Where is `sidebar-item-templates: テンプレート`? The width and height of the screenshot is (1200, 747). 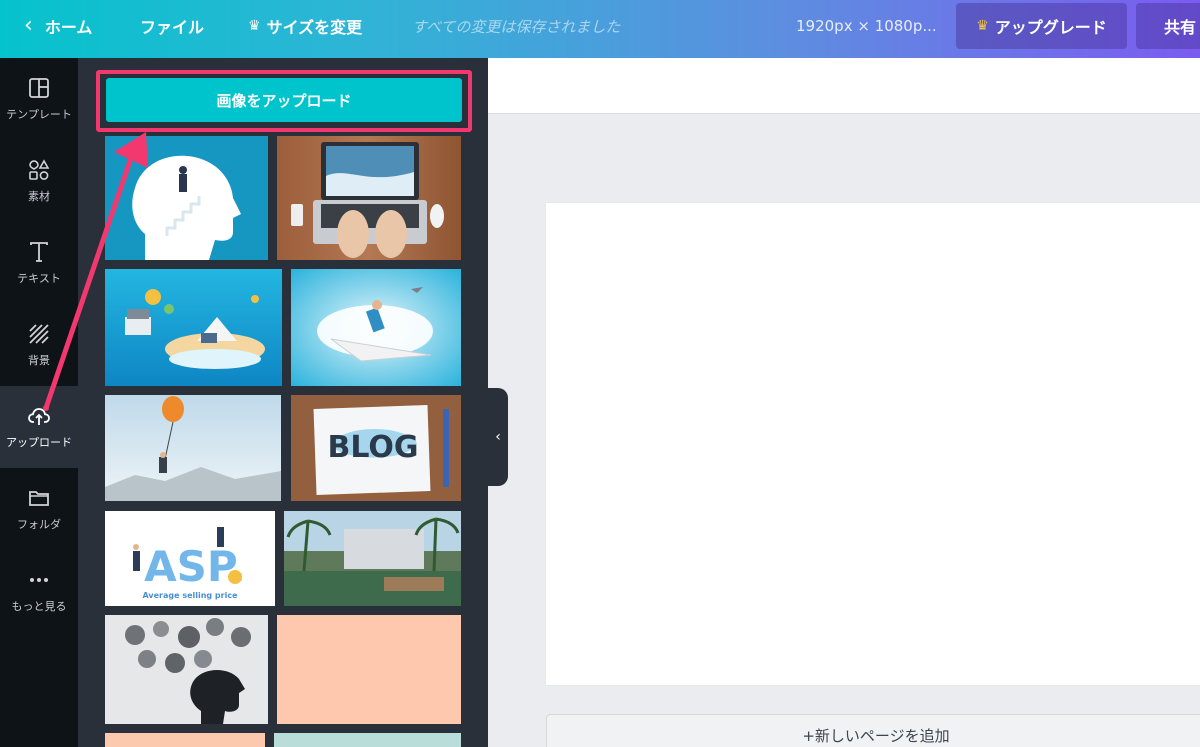 sidebar-item-templates: テンプレート is located at coordinates (39, 99).